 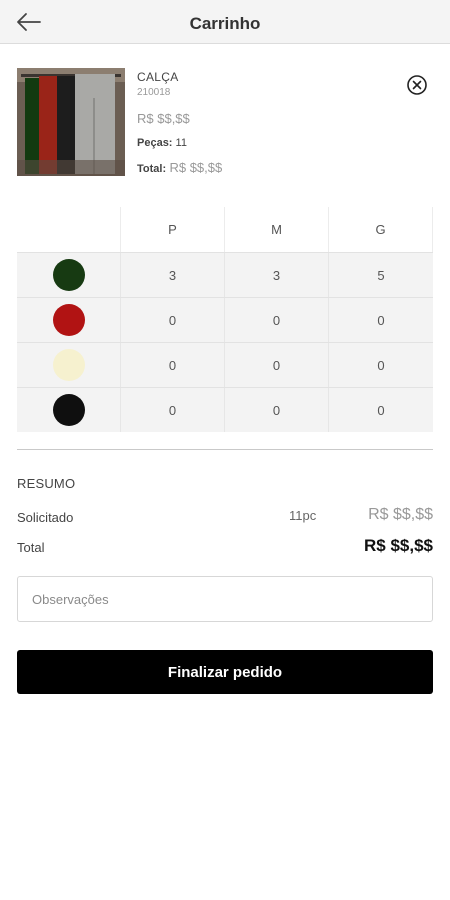 What do you see at coordinates (71, 122) in the screenshot?
I see `product-image` at bounding box center [71, 122].